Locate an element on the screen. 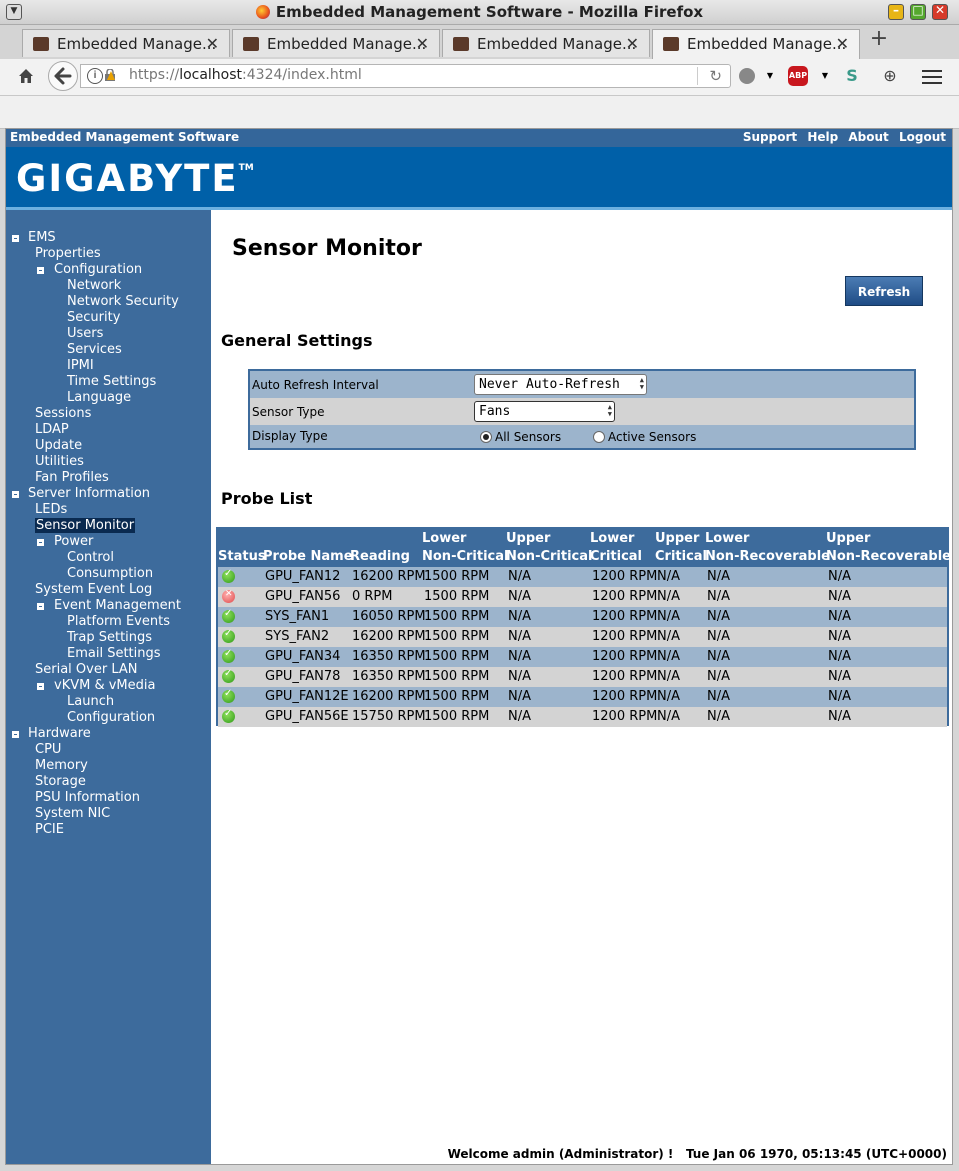  maximize-button: □ is located at coordinates (918, 11).